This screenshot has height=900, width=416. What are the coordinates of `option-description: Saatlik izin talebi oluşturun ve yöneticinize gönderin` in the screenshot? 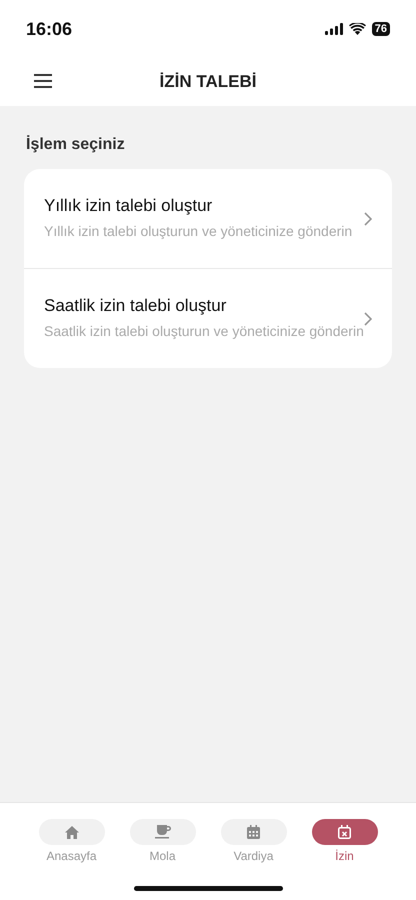 It's located at (204, 331).